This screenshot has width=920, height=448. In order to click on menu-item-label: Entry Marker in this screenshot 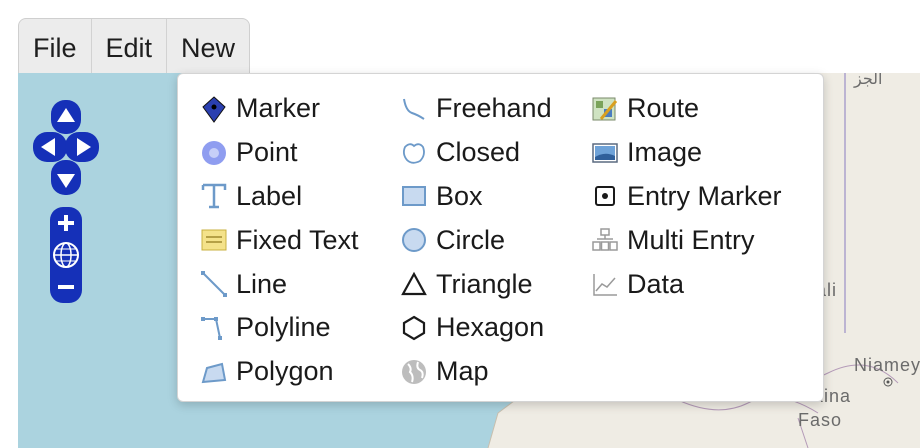, I will do `click(704, 195)`.